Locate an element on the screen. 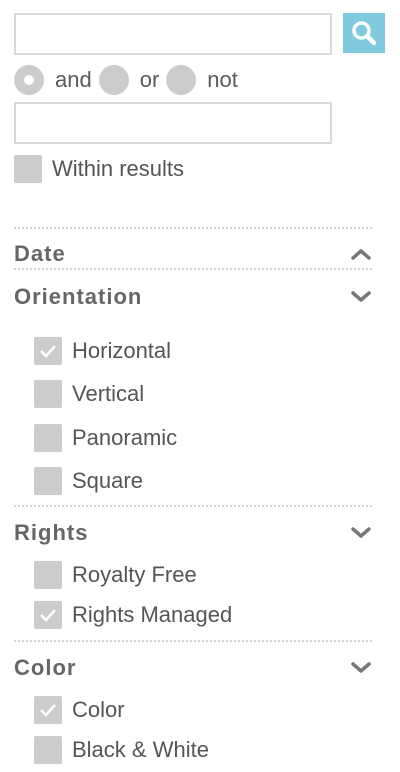 The width and height of the screenshot is (400, 772). secondary-search-input is located at coordinates (173, 123).